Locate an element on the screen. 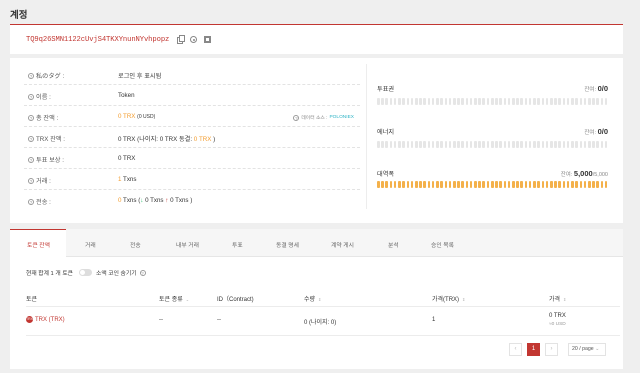  tab-freeze-details: 동결 명세 is located at coordinates (287, 244).